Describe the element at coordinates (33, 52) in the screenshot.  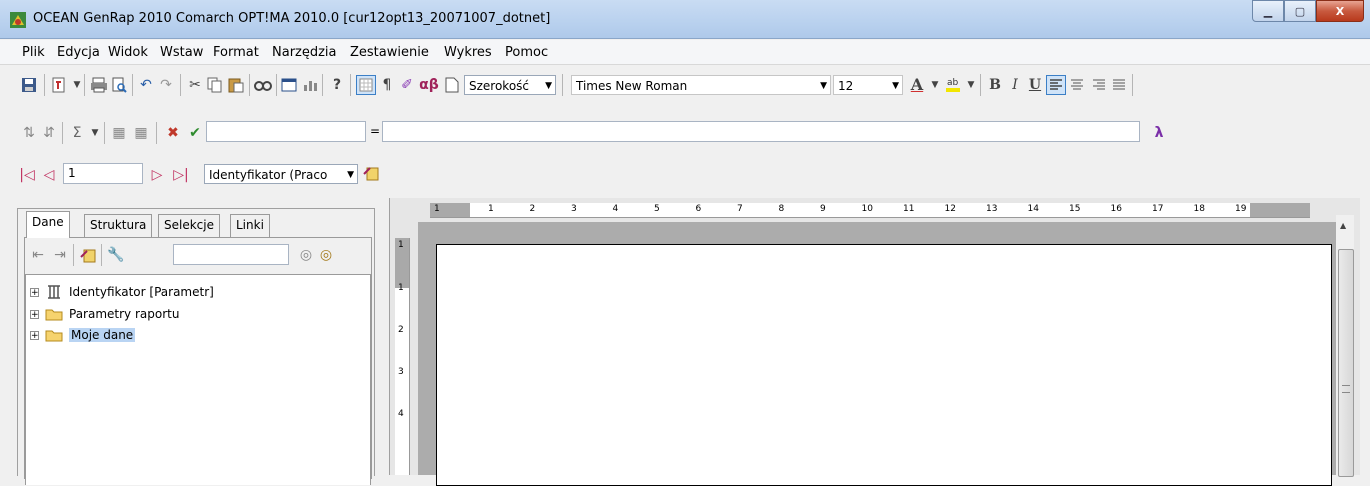
I see `menu-plik: Plik` at that location.